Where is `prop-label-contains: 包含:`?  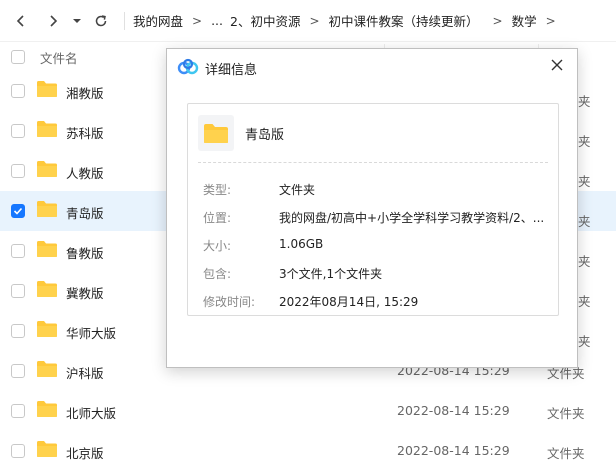
prop-label-contains: 包含: is located at coordinates (217, 274).